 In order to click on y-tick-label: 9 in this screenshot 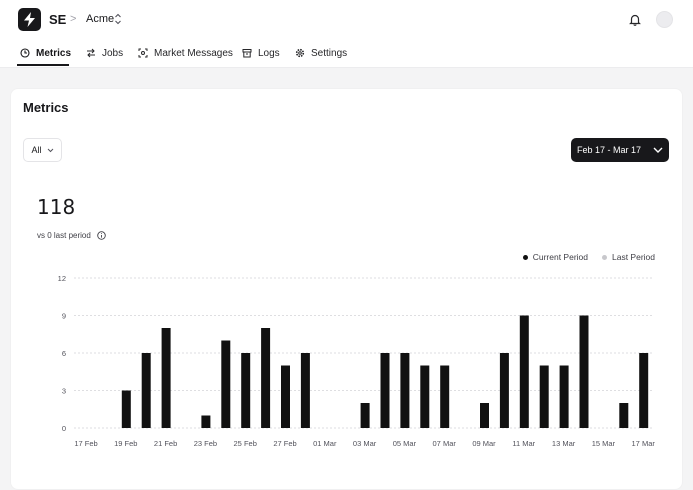, I will do `click(64, 316)`.